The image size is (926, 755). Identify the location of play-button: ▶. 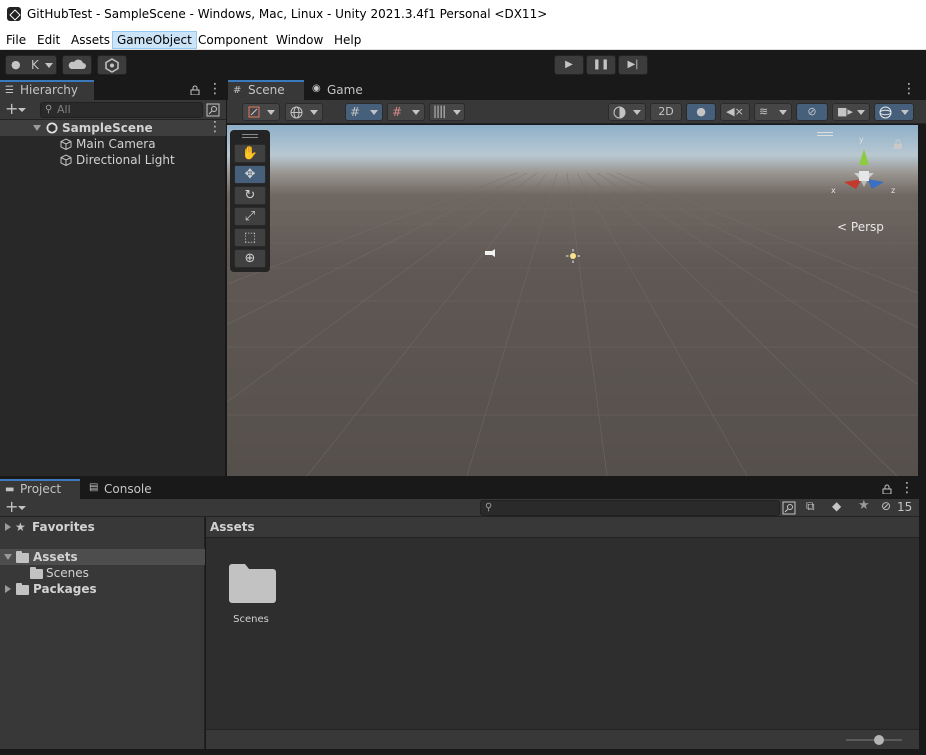
(569, 65).